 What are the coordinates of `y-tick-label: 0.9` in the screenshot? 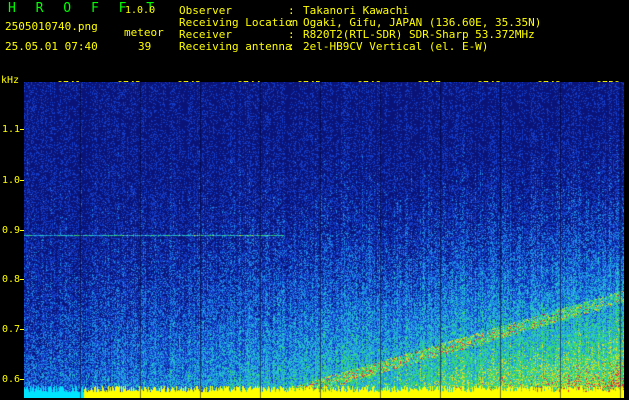 It's located at (11, 230).